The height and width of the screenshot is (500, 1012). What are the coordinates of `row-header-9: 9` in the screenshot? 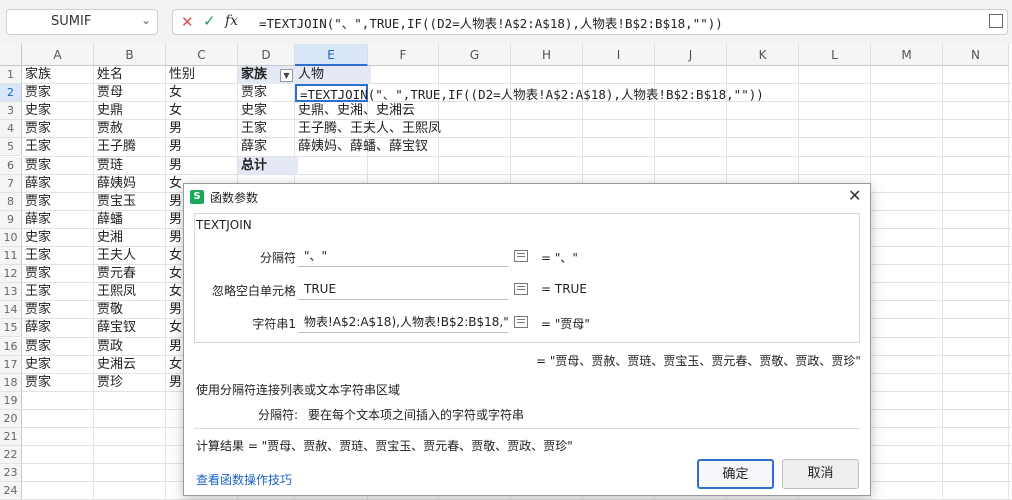 It's located at (11, 219).